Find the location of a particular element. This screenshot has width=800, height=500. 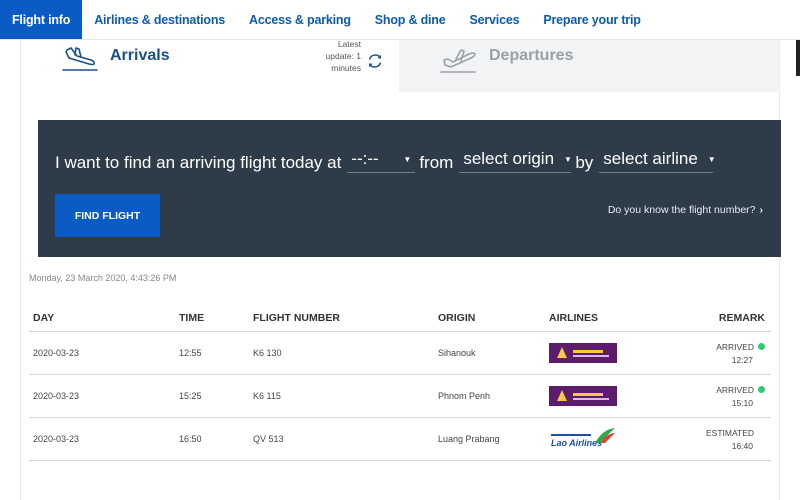

cell-flight-number: K6 130 is located at coordinates (267, 353).